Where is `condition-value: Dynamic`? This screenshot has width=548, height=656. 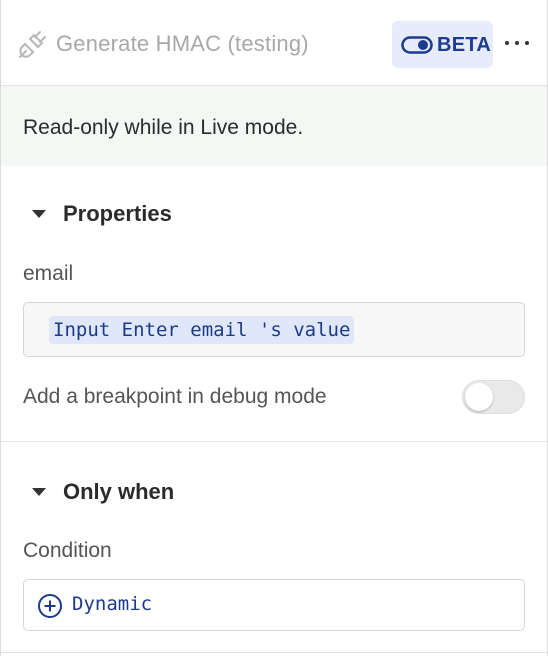
condition-value: Dynamic is located at coordinates (112, 604).